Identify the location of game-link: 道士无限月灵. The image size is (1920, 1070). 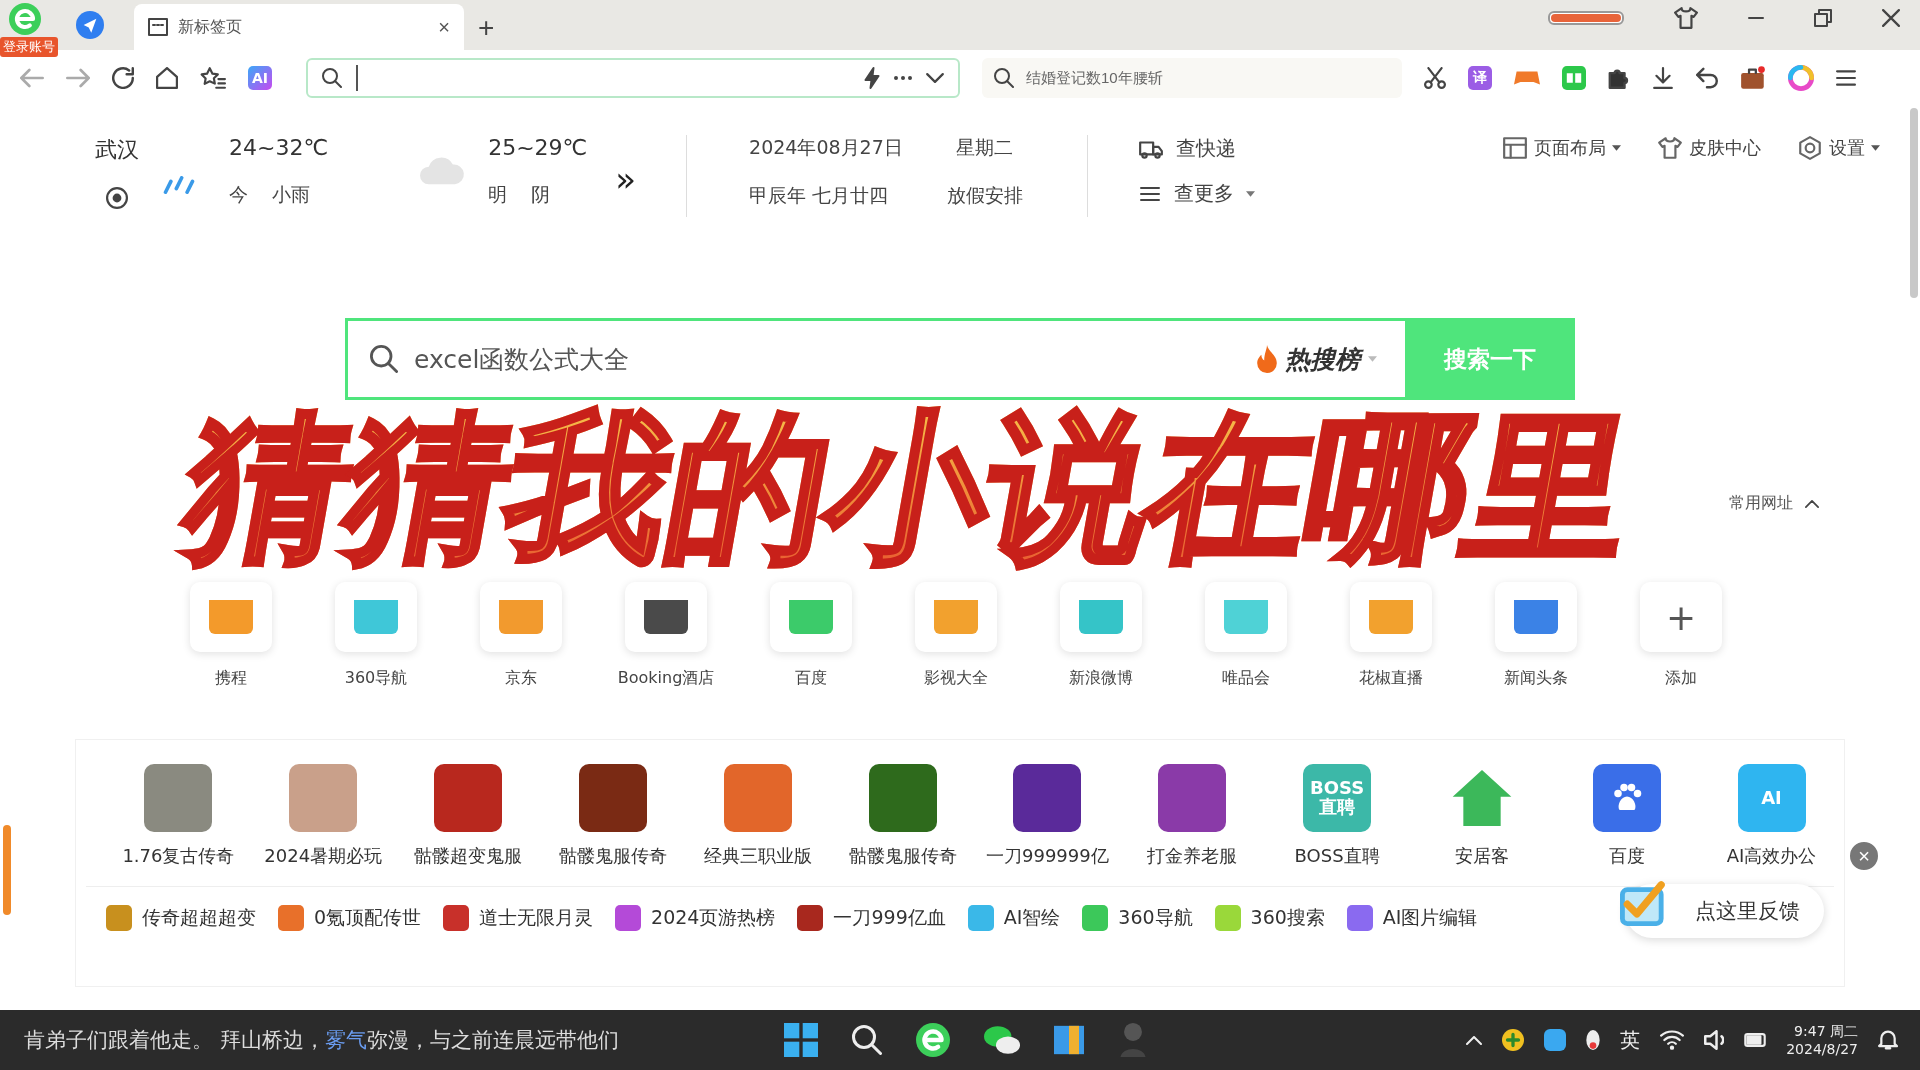
(518, 918).